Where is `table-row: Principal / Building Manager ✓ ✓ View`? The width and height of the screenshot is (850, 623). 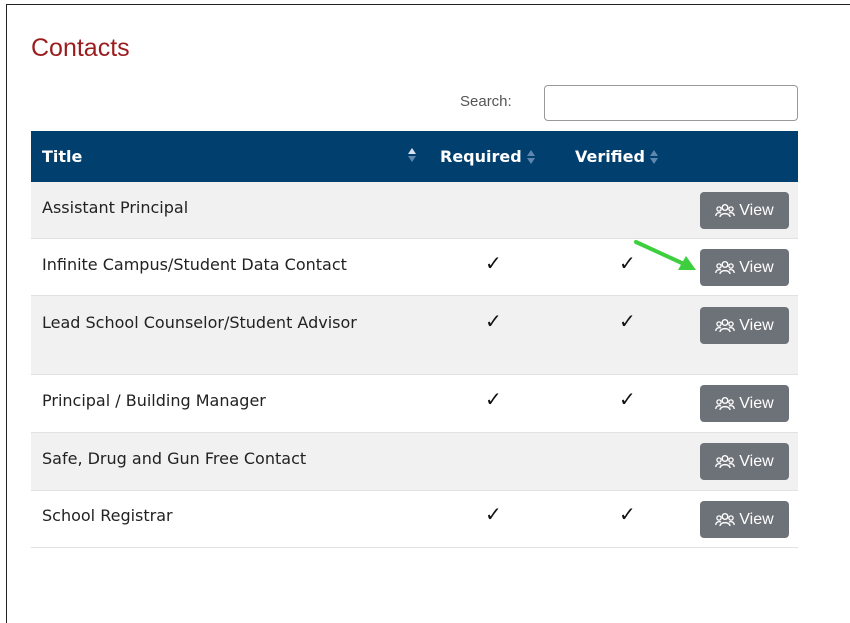 table-row: Principal / Building Manager ✓ ✓ View is located at coordinates (414, 404).